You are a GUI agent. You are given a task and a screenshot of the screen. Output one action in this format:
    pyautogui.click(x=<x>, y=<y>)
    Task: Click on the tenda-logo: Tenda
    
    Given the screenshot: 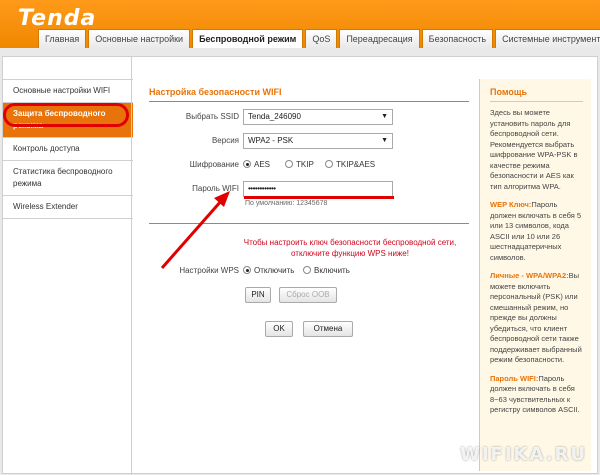 What is the action you would take?
    pyautogui.click(x=57, y=18)
    